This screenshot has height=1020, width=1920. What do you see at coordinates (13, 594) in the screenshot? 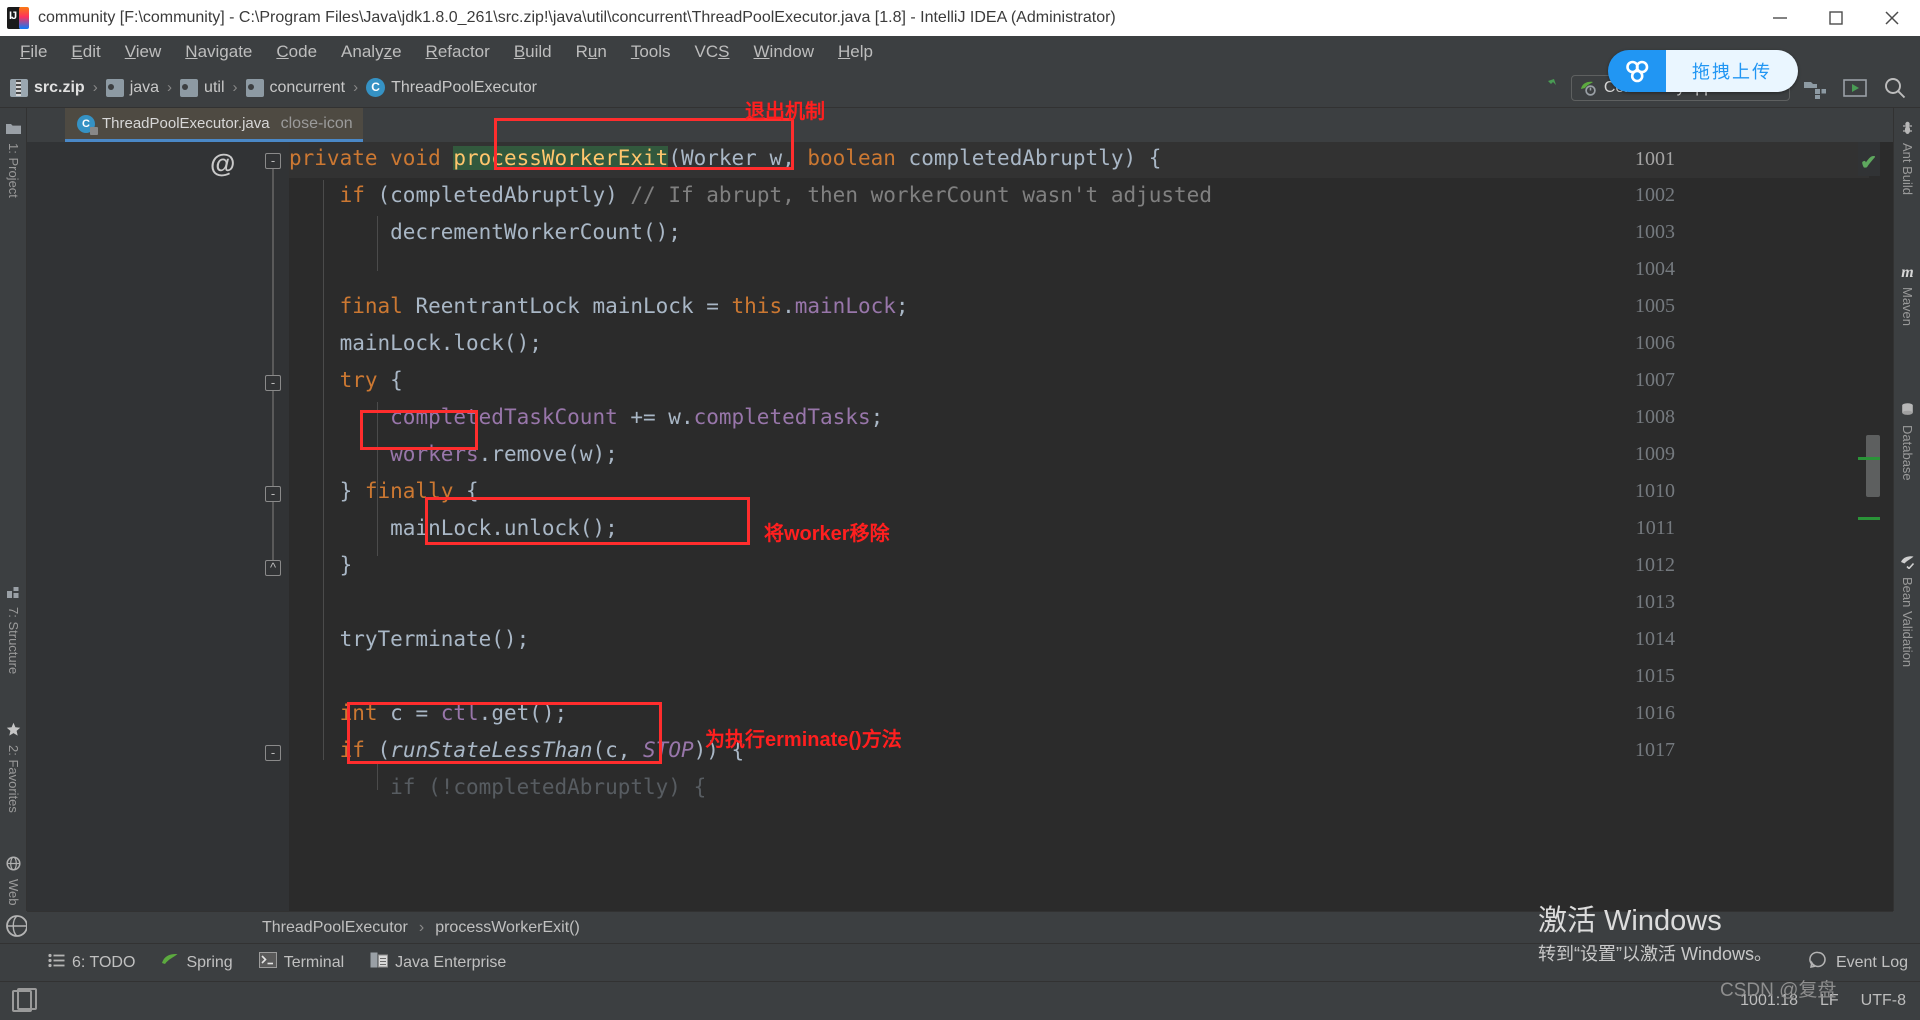
I see `structure-icon` at bounding box center [13, 594].